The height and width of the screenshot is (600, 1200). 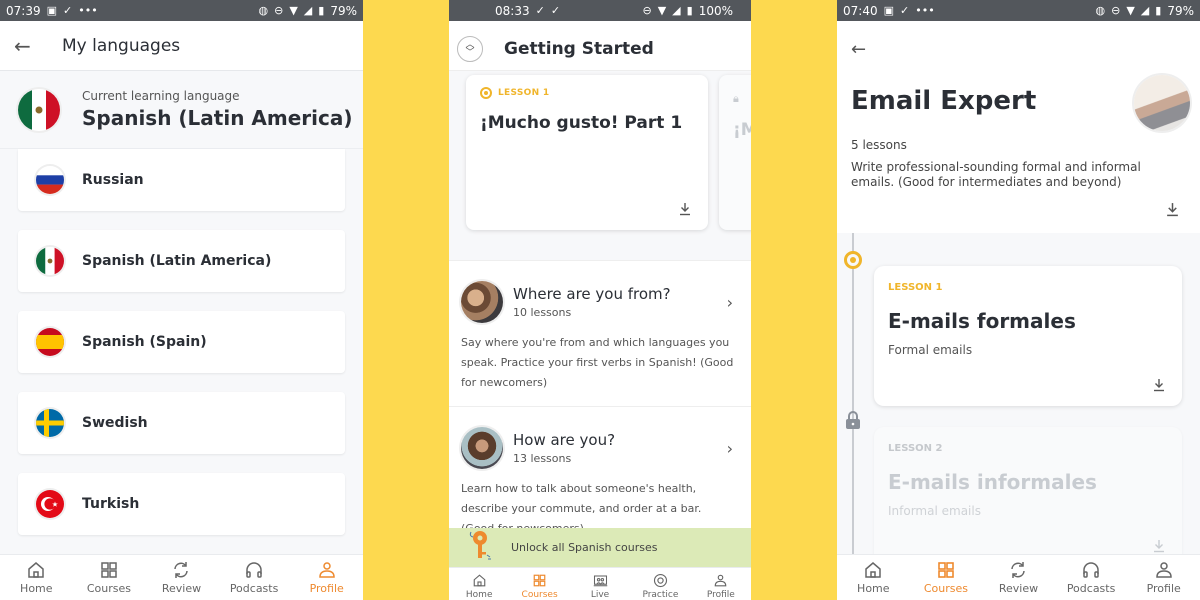 I want to click on language-item-turkish: Turkish, so click(x=181, y=504).